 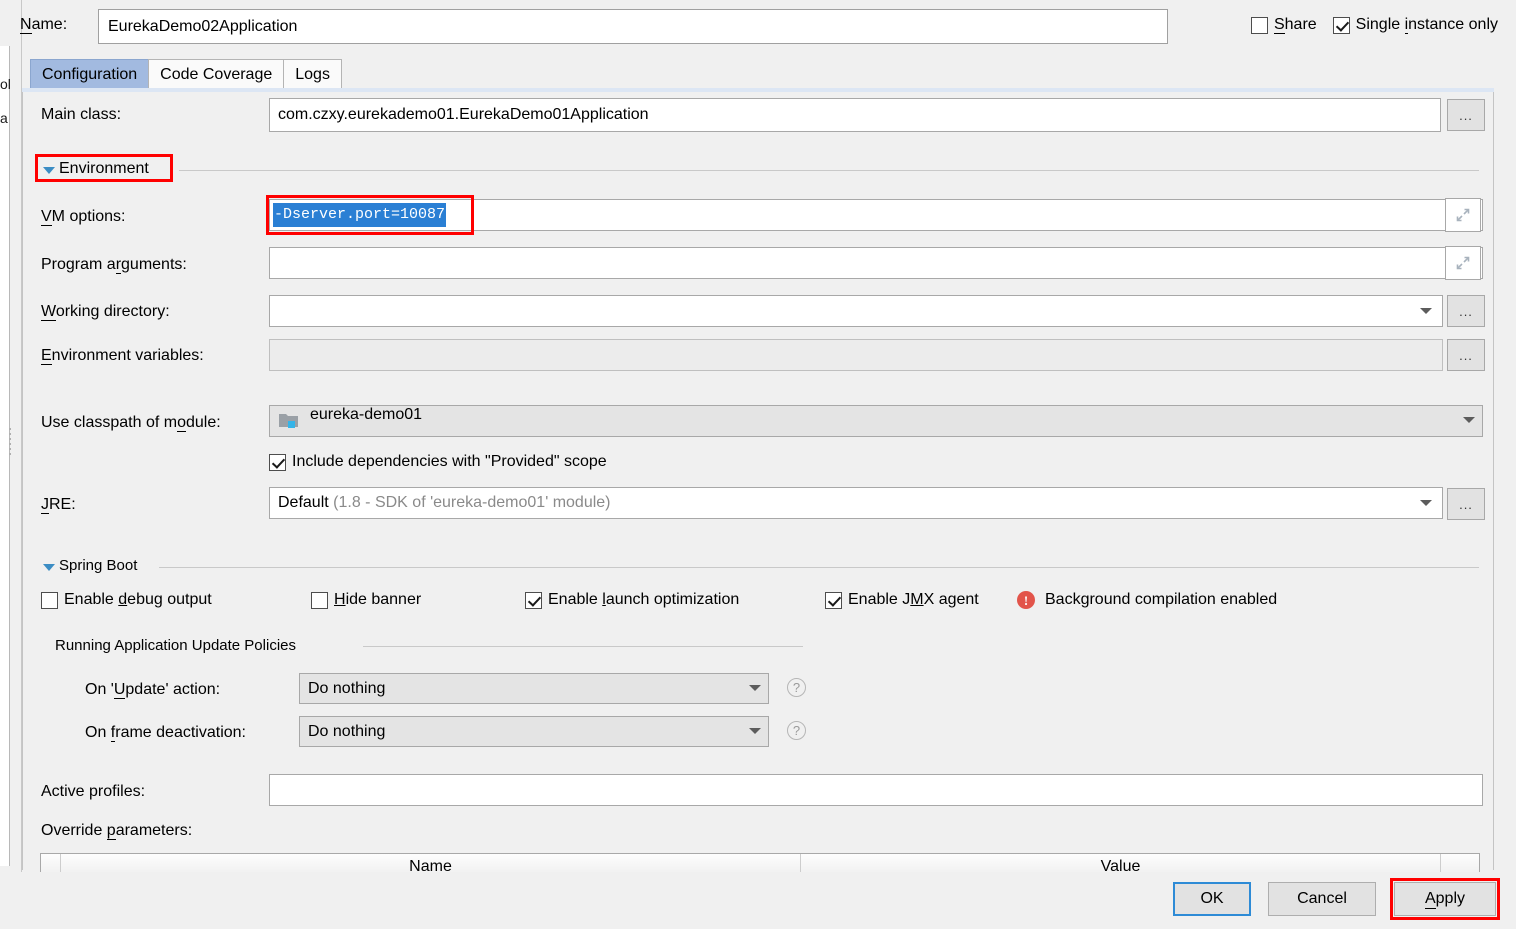 I want to click on left-fragment-0: ol, so click(x=5, y=84).